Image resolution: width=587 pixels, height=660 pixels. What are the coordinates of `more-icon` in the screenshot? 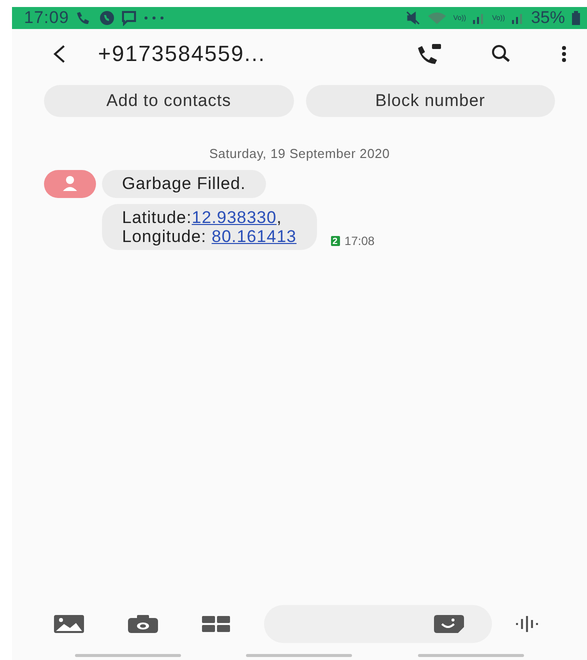 It's located at (154, 18).